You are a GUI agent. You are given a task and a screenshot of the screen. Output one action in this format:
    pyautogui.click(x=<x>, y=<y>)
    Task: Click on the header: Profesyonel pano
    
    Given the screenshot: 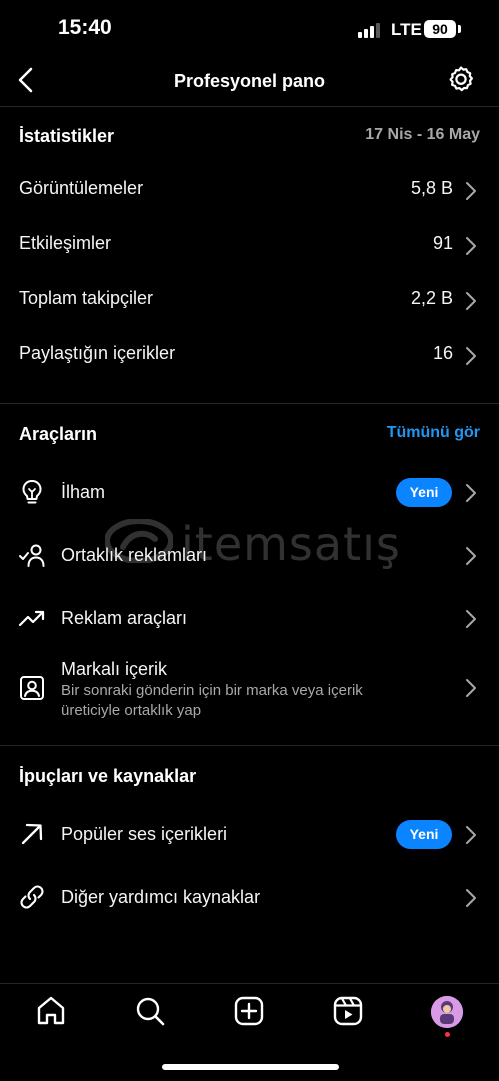 What is the action you would take?
    pyautogui.click(x=249, y=81)
    